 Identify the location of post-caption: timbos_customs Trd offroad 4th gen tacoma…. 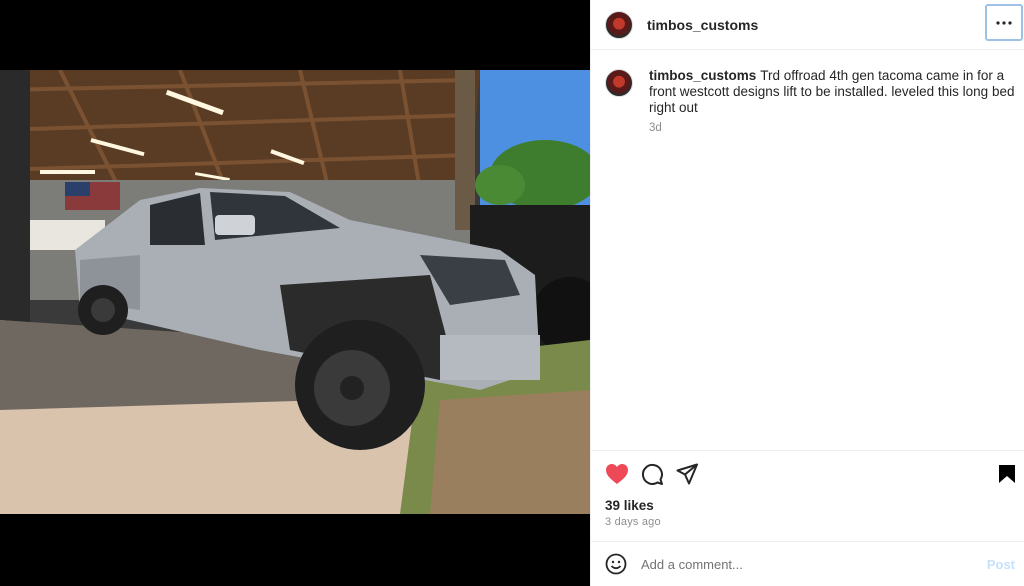
(810, 101).